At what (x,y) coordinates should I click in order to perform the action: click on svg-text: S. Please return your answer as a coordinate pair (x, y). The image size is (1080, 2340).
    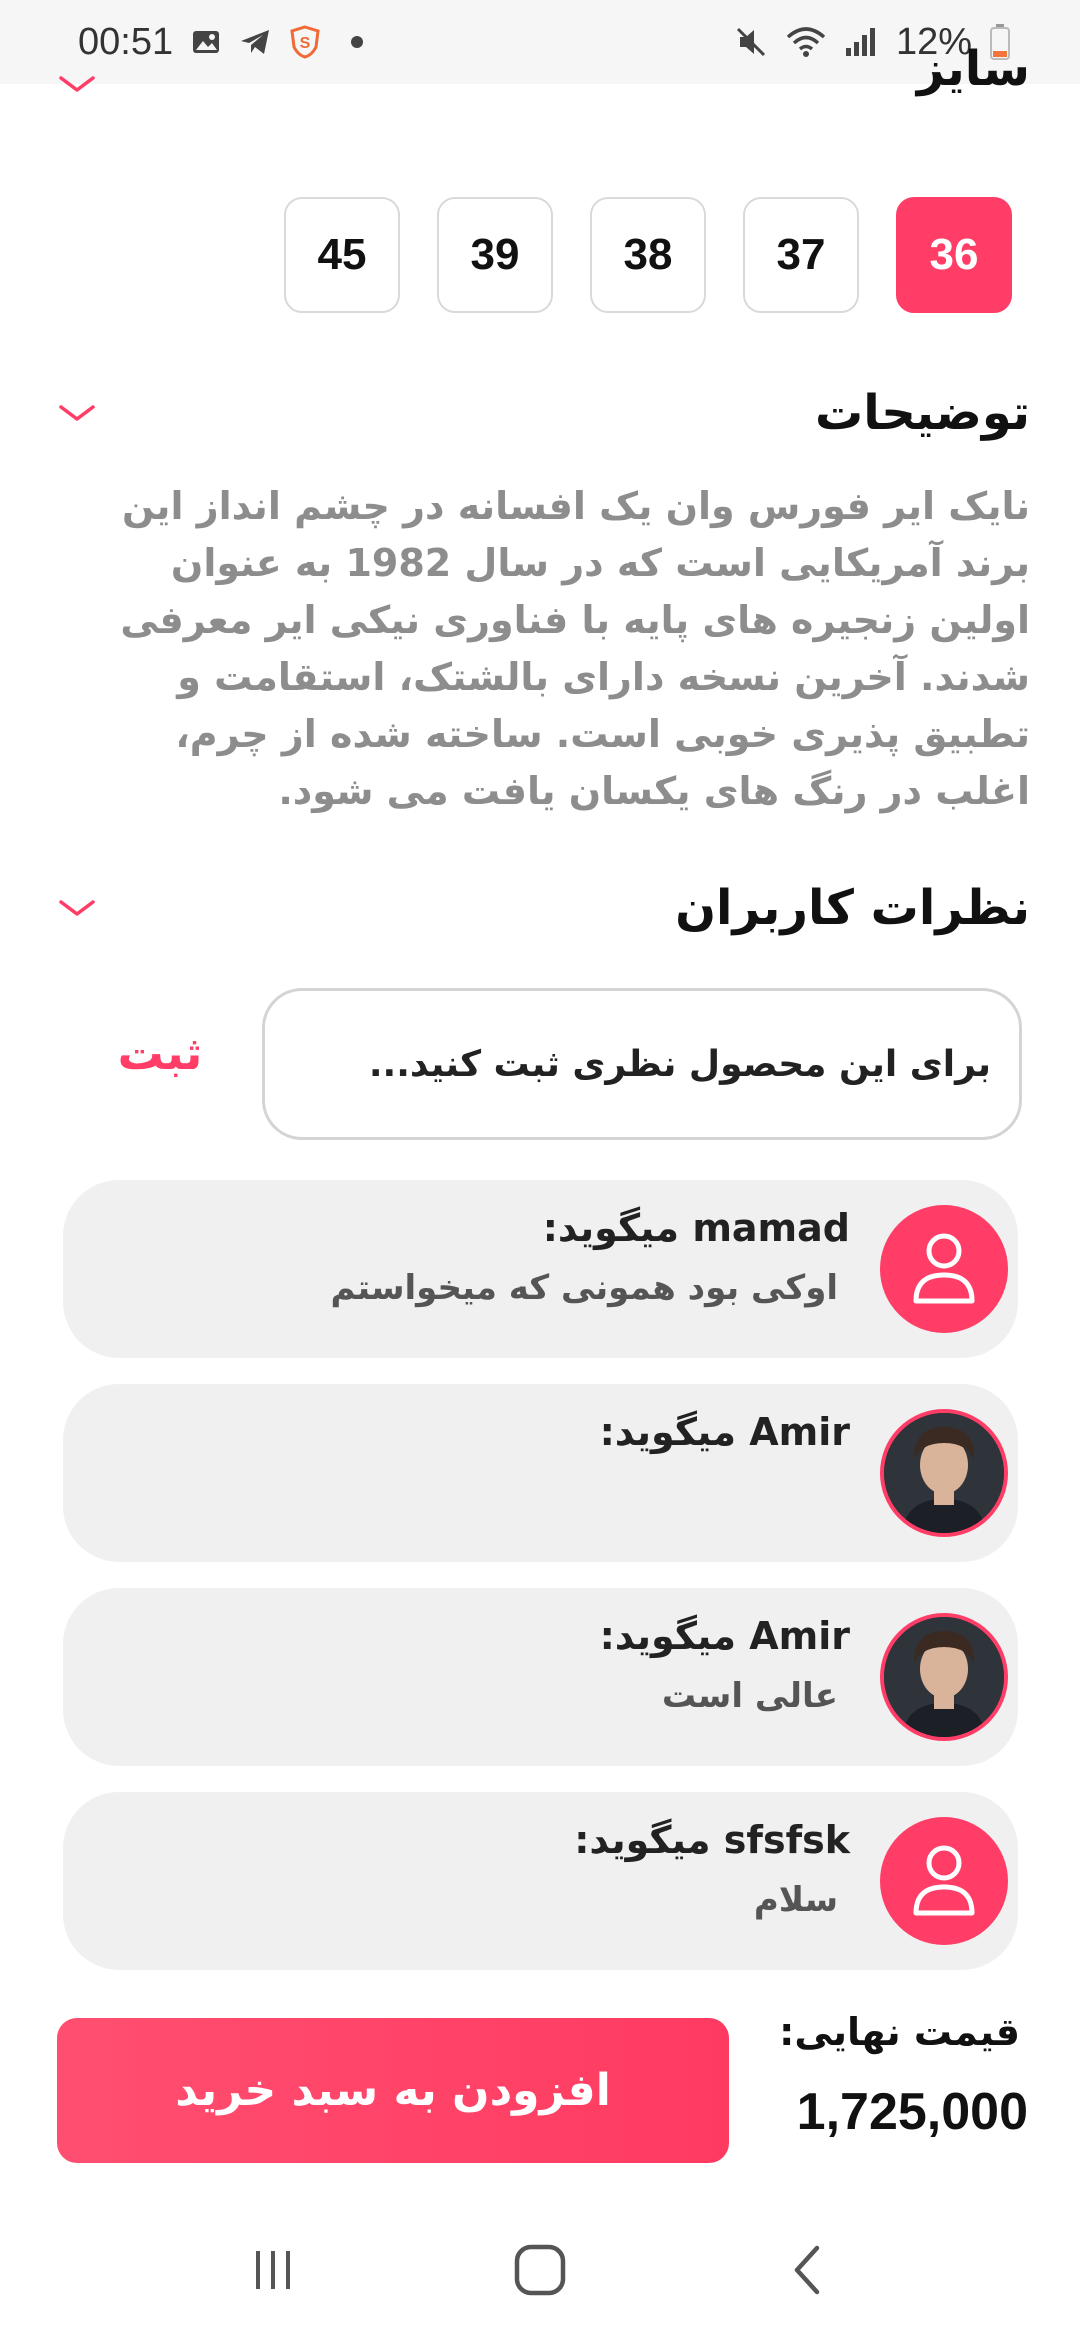
    Looking at the image, I should click on (305, 43).